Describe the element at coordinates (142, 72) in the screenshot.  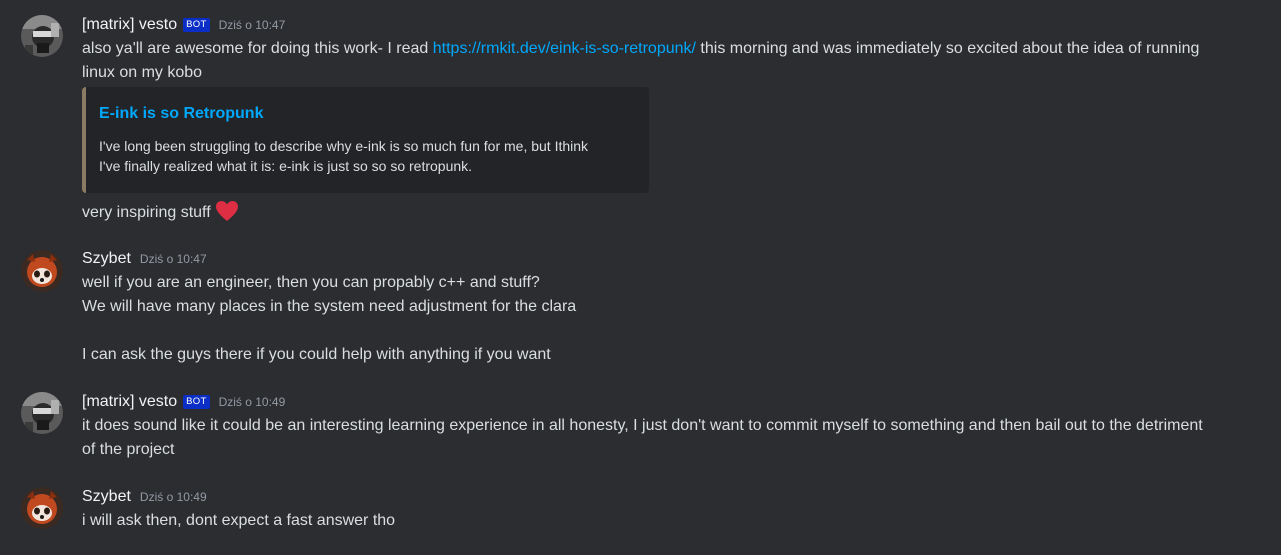
I see `message-text-line: linux on my kobo` at that location.